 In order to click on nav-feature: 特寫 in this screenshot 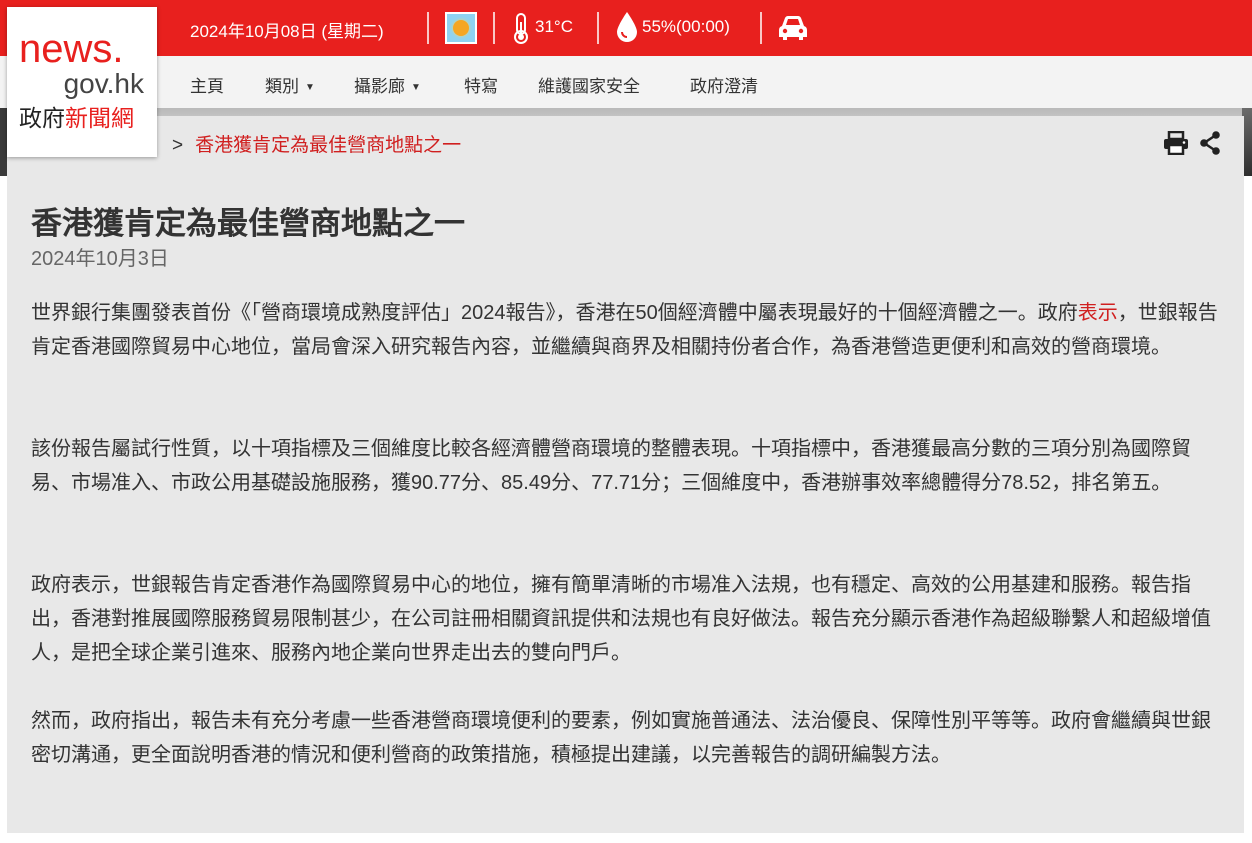, I will do `click(481, 84)`.